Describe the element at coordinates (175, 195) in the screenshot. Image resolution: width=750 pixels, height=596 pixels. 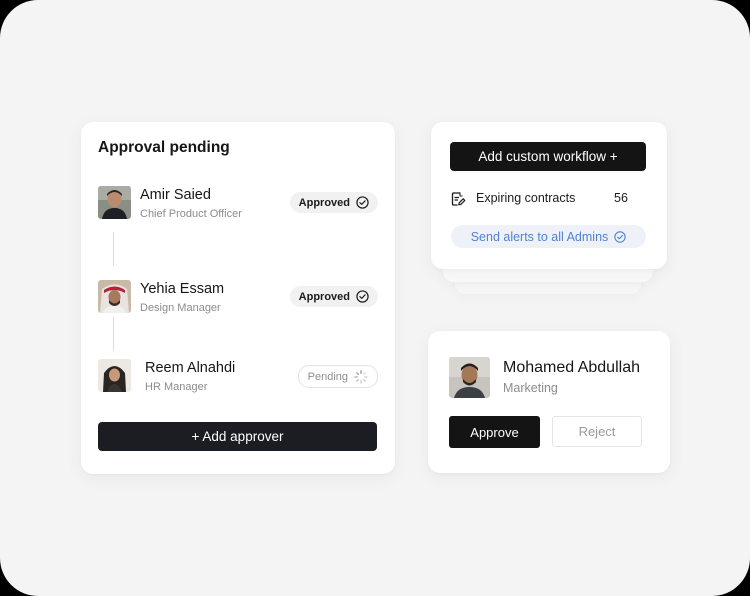
I see `approver-name: Amir Saied` at that location.